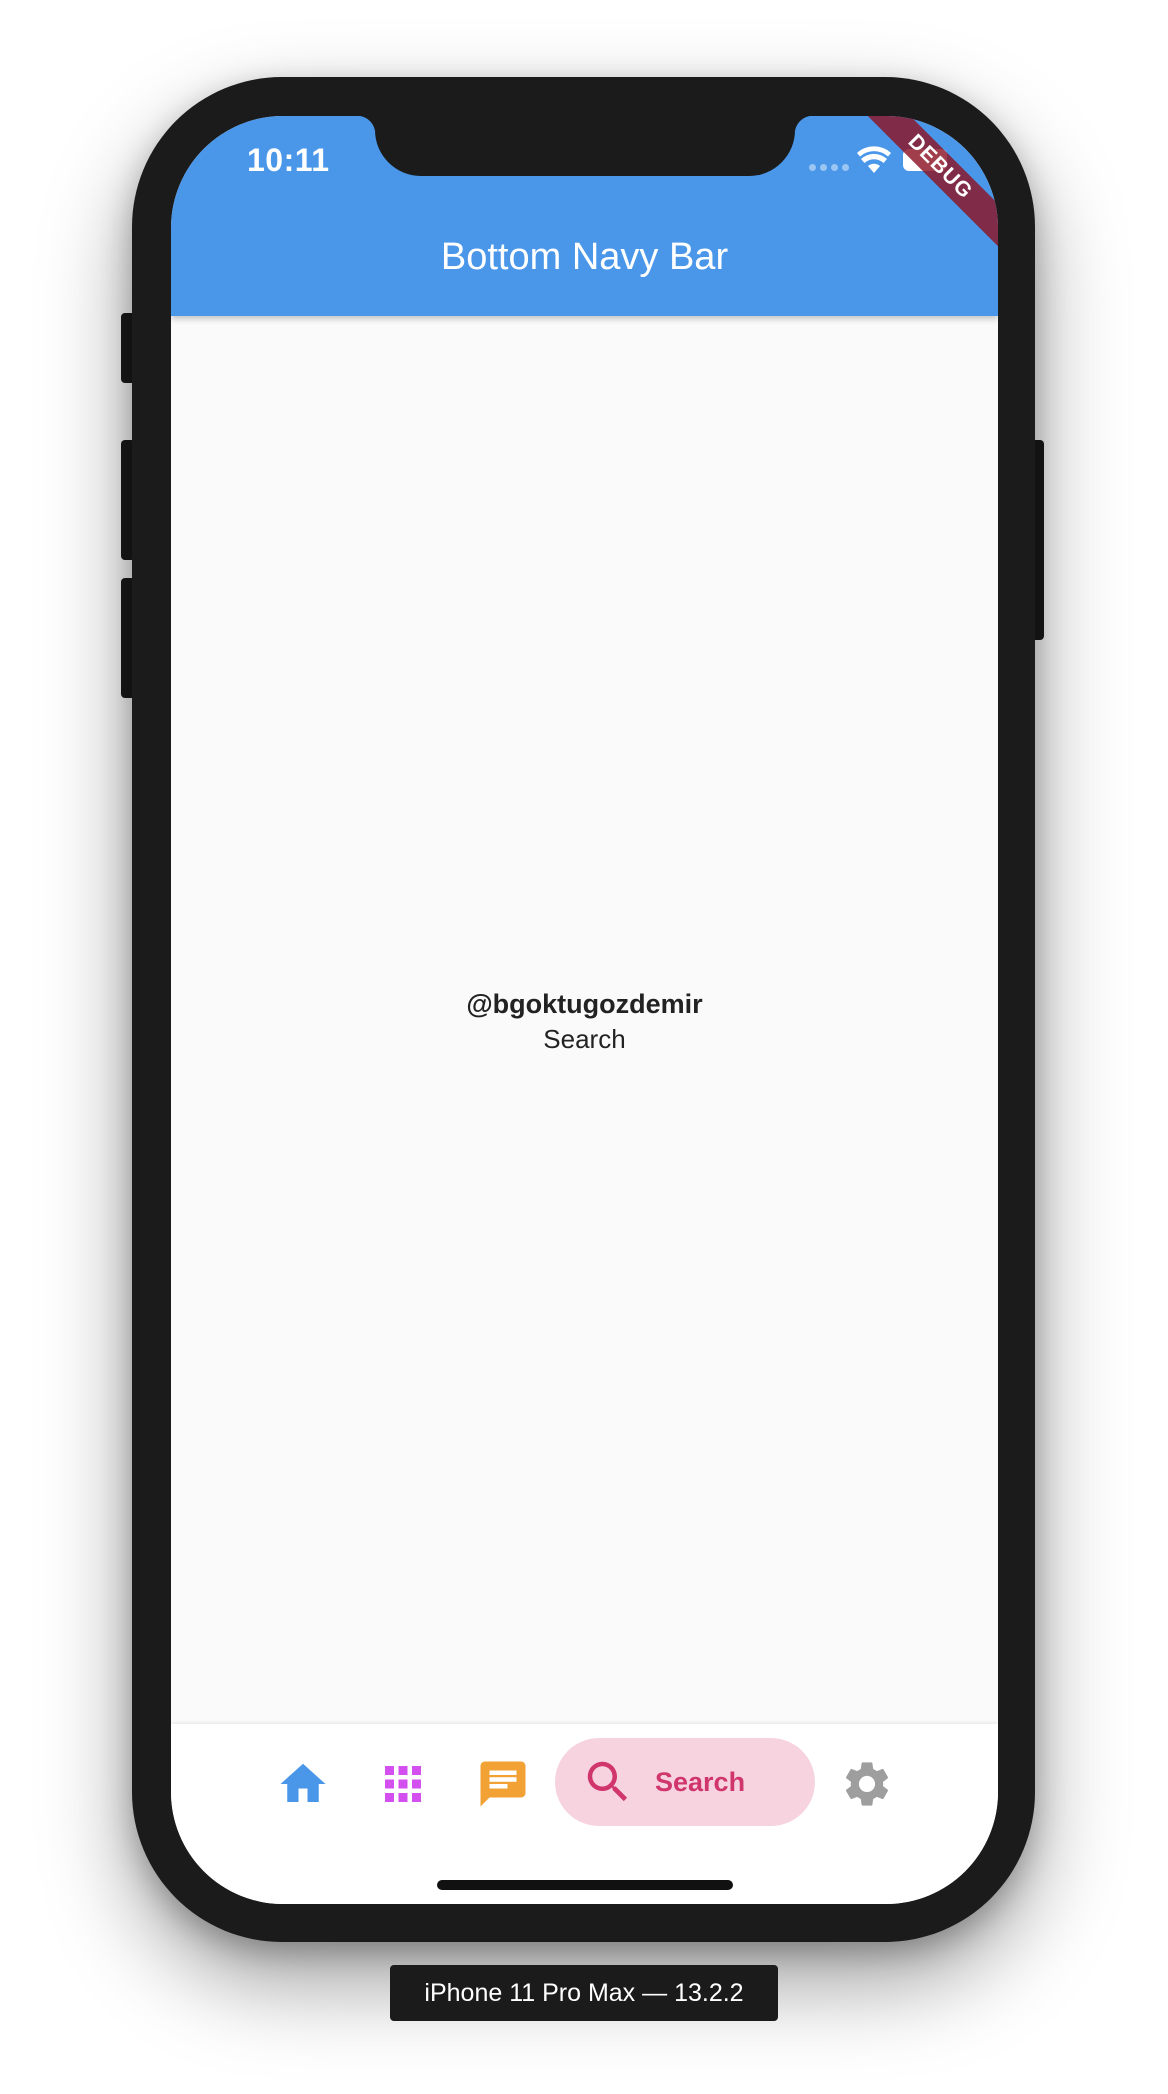  What do you see at coordinates (584, 1993) in the screenshot?
I see `simulator-device-label: iPhone 11 Pro Max — 13.2.2` at bounding box center [584, 1993].